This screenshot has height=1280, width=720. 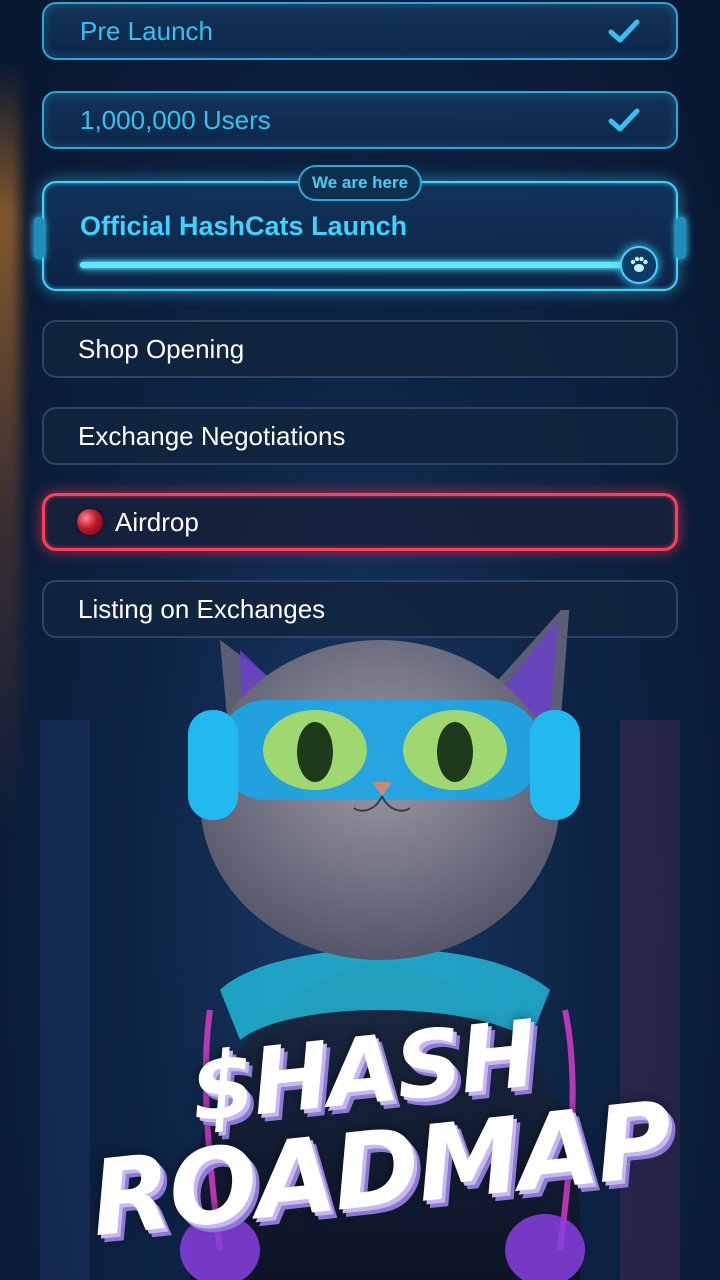 What do you see at coordinates (360, 349) in the screenshot?
I see `milestone-shop-opening: Shop Opening` at bounding box center [360, 349].